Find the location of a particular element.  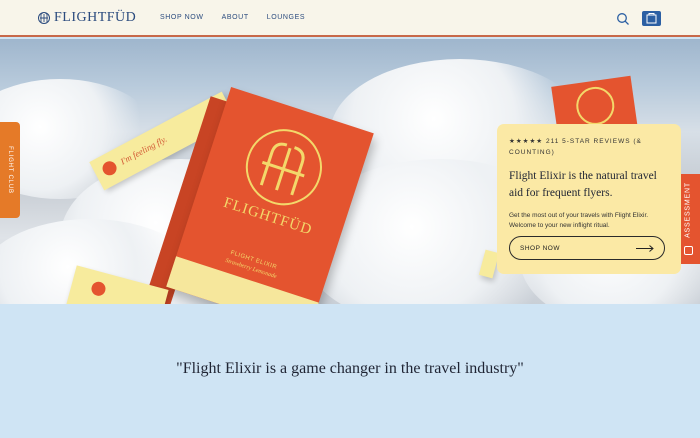

shopping-bag-icon is located at coordinates (651, 18).